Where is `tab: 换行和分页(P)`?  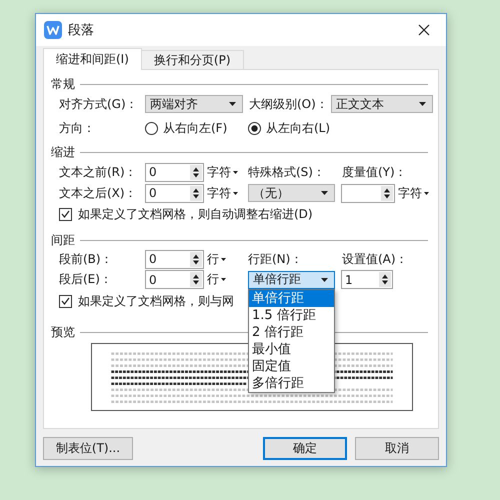 tab: 换行和分页(P) is located at coordinates (192, 59).